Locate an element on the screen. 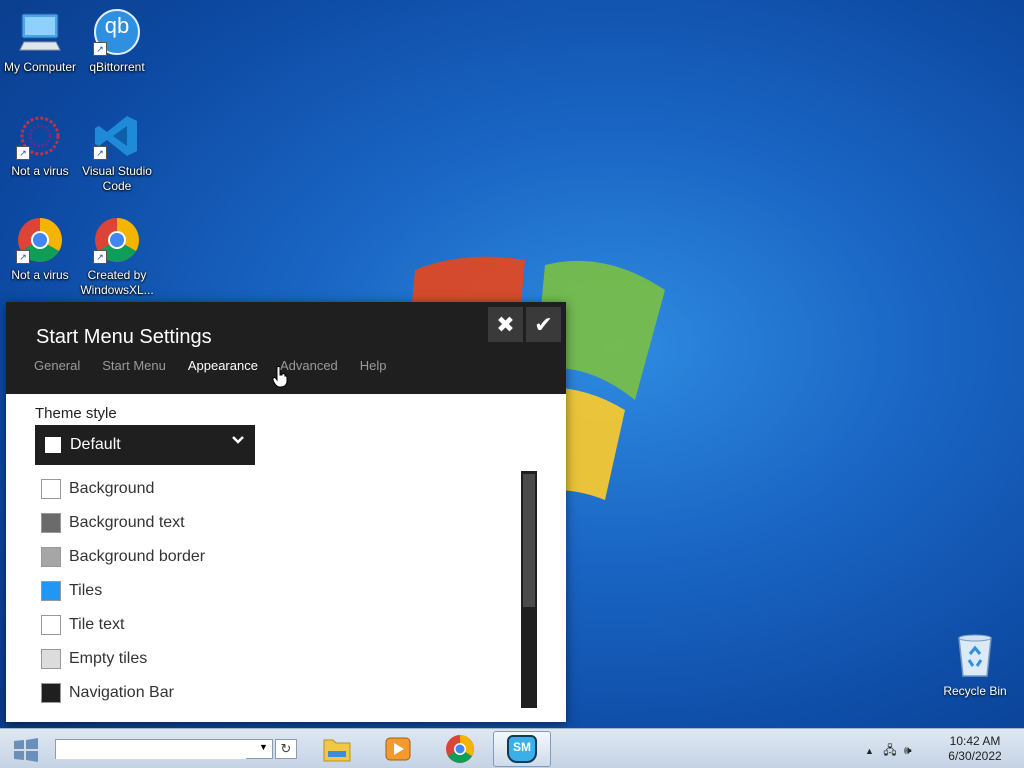 Image resolution: width=1024 pixels, height=768 pixels. color-option-label: Navigation Bar is located at coordinates (121, 692).